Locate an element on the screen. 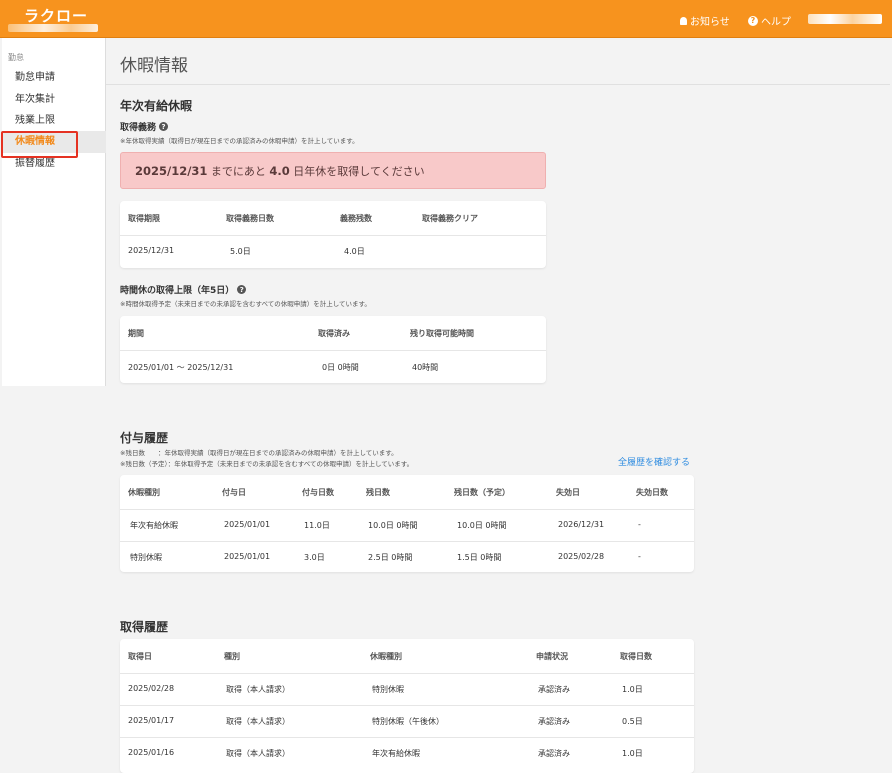 This screenshot has height=773, width=892. usage-history-heading: 取得履歴 is located at coordinates (144, 627).